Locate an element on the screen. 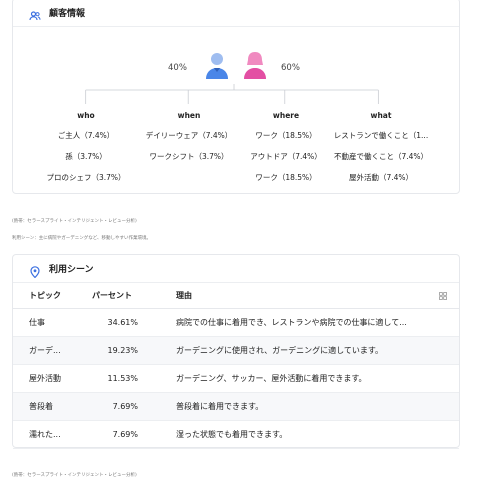 This screenshot has height=488, width=504. cell-reason: 普段着に着用できます。 is located at coordinates (220, 406).